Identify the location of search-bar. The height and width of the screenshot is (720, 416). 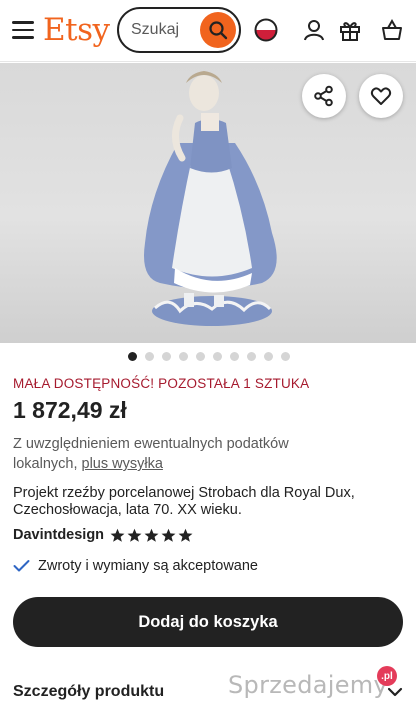
(179, 30).